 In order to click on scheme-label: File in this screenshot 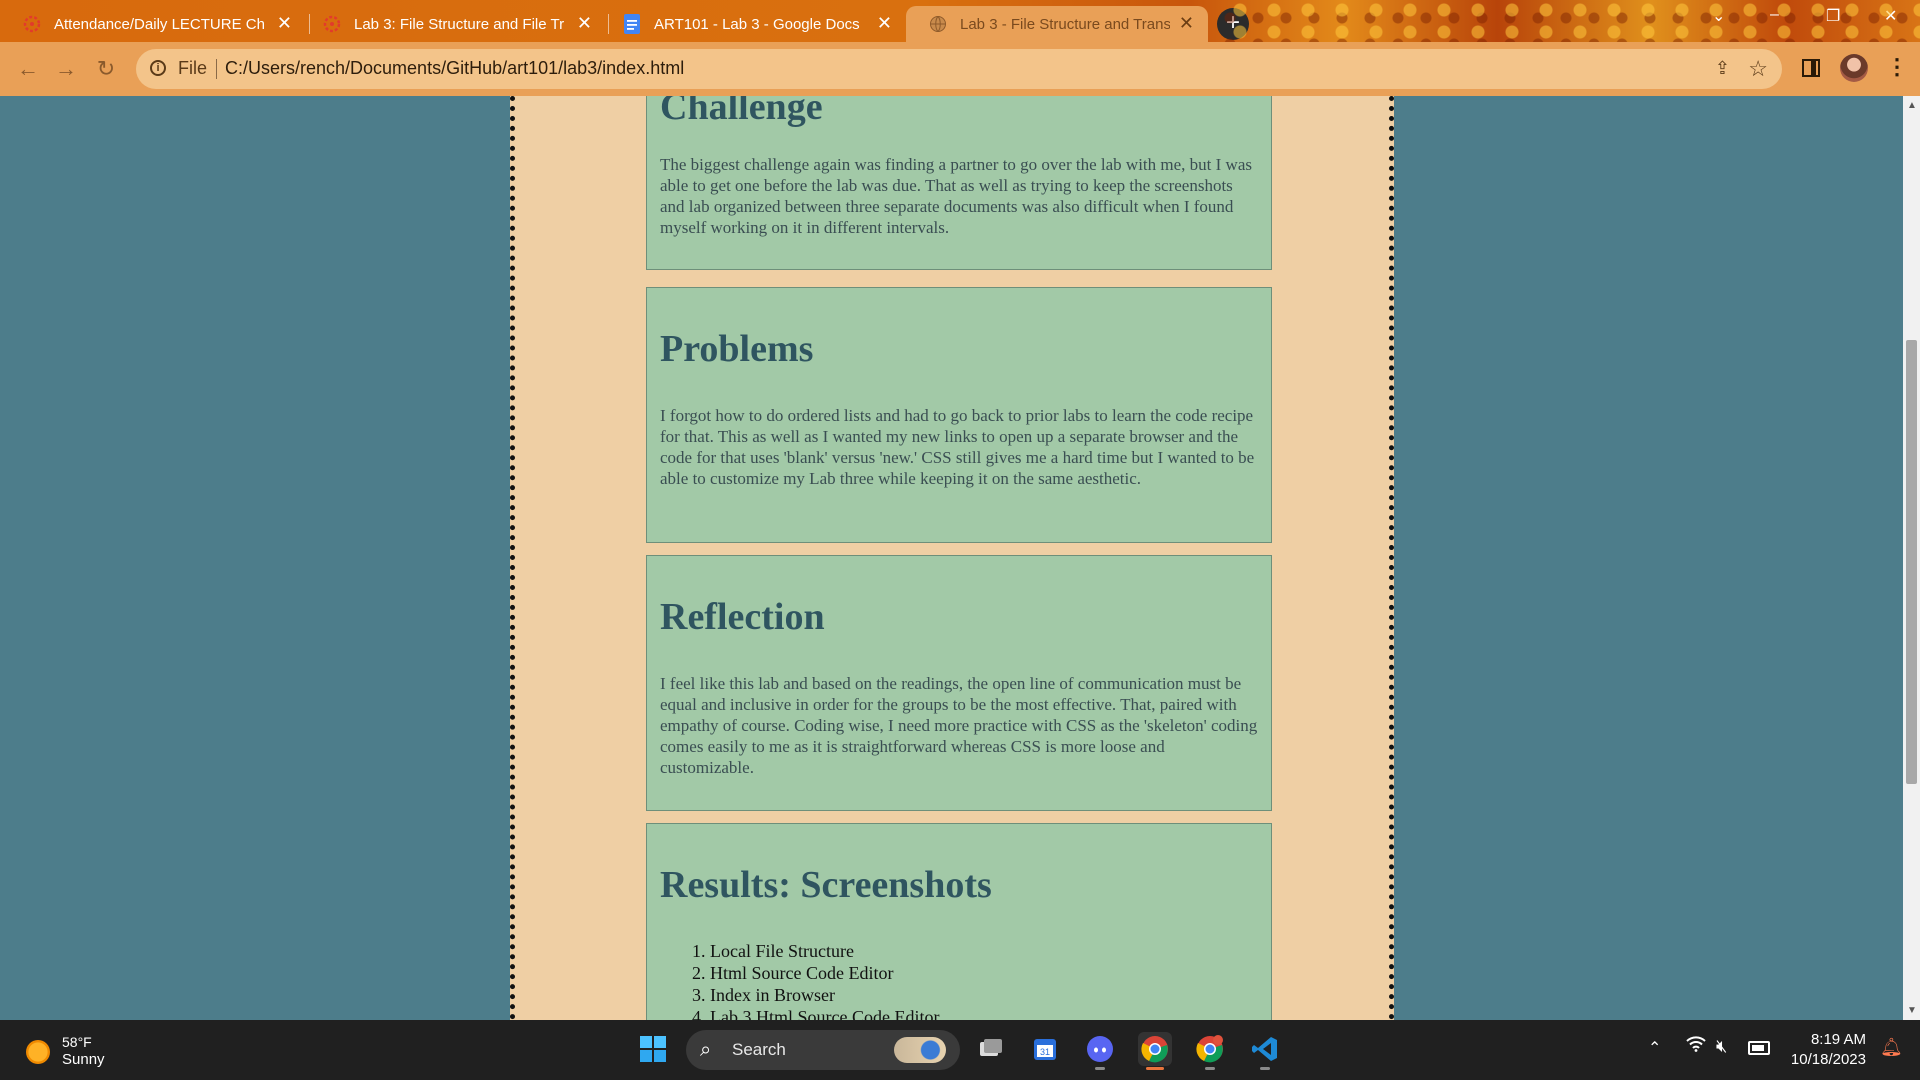, I will do `click(193, 68)`.